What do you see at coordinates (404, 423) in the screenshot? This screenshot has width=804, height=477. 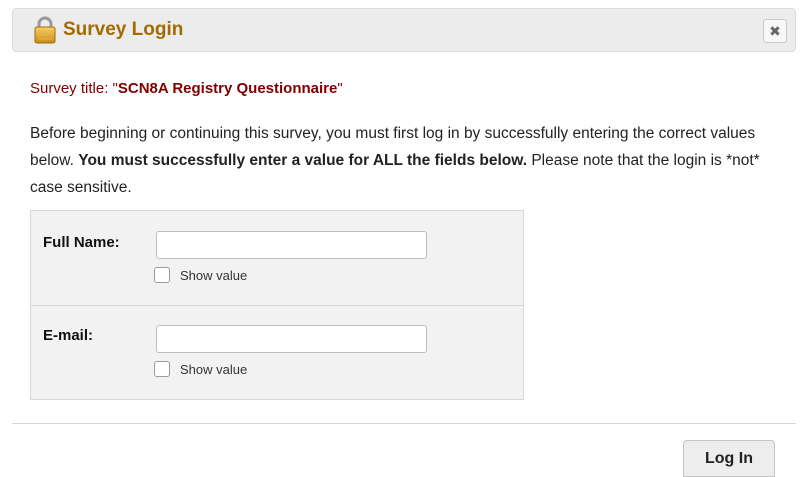 I see `footer-divider` at bounding box center [404, 423].